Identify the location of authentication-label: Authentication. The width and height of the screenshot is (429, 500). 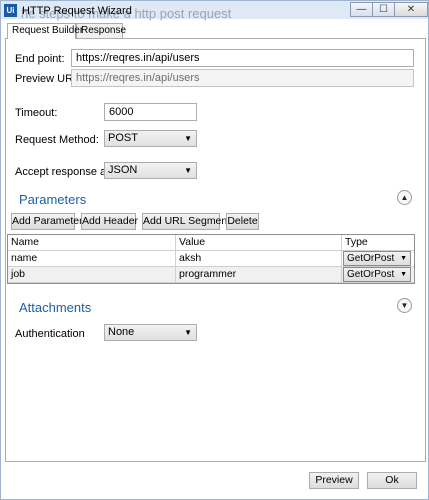
(50, 334).